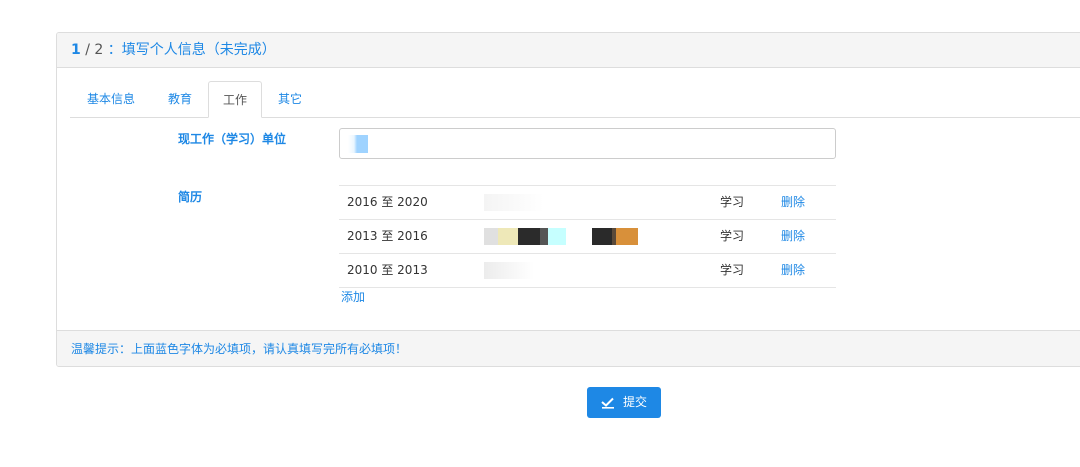 This screenshot has height=467, width=1080. What do you see at coordinates (608, 403) in the screenshot?
I see `check-icon` at bounding box center [608, 403].